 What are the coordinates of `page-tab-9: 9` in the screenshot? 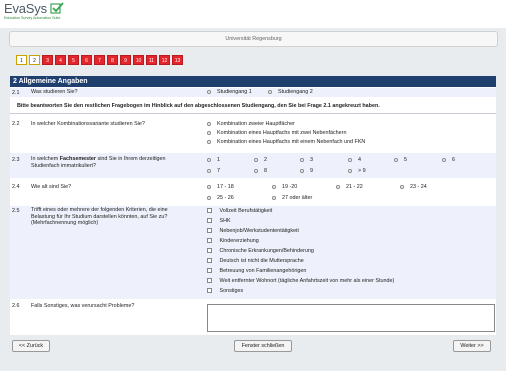 It's located at (125, 60).